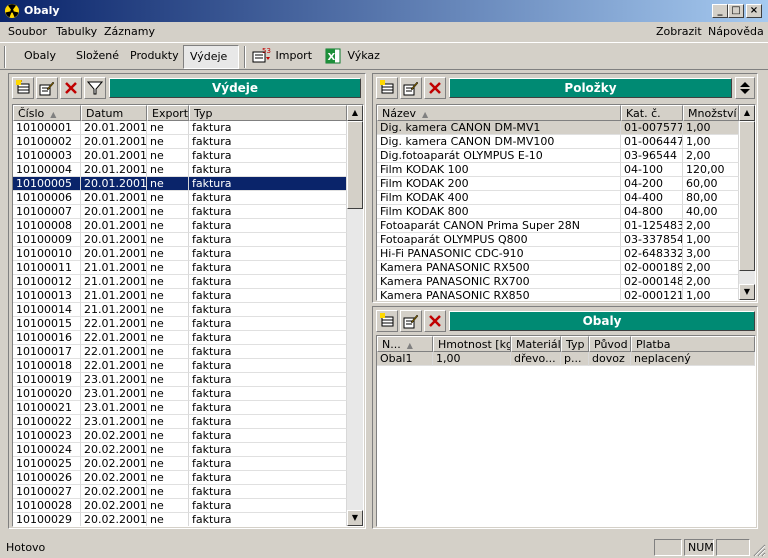 The height and width of the screenshot is (558, 768). Describe the element at coordinates (40, 57) in the screenshot. I see `toolbar-obaly-button: Obaly` at that location.